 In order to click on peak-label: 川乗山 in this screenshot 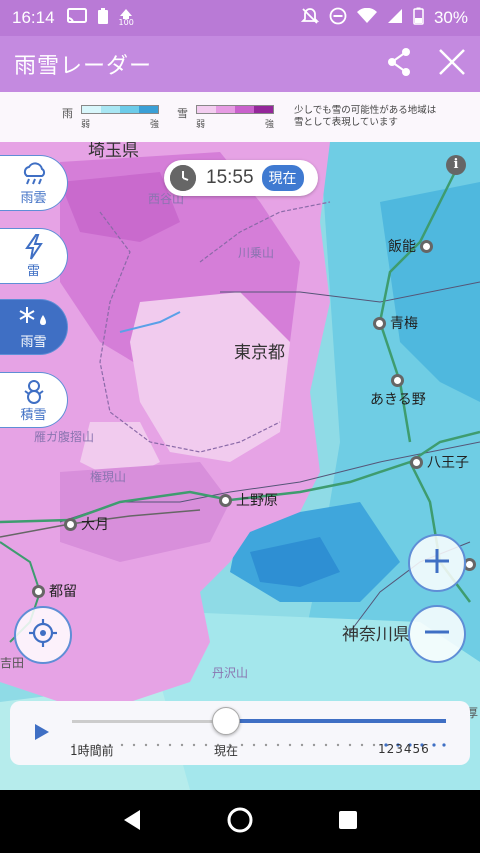, I will do `click(256, 253)`.